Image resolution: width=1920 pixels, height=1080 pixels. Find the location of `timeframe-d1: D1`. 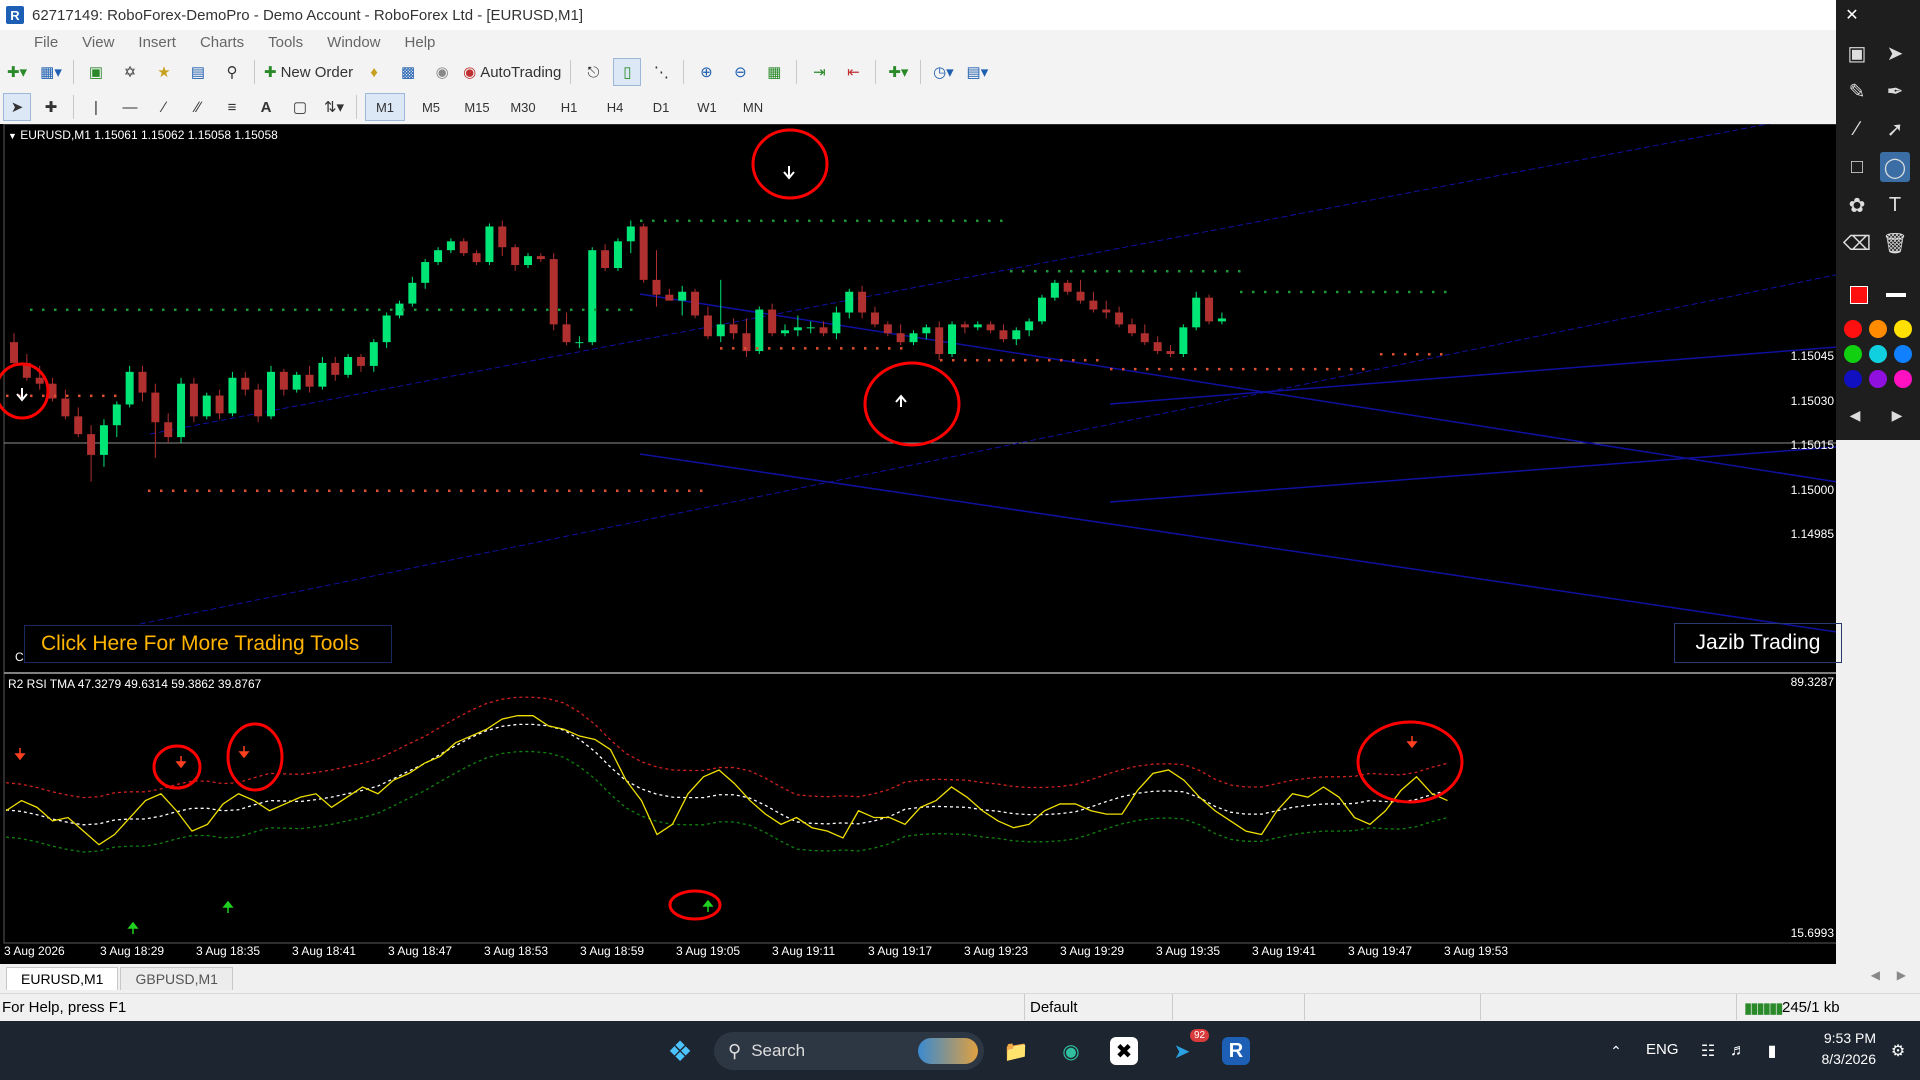

timeframe-d1: D1 is located at coordinates (661, 107).